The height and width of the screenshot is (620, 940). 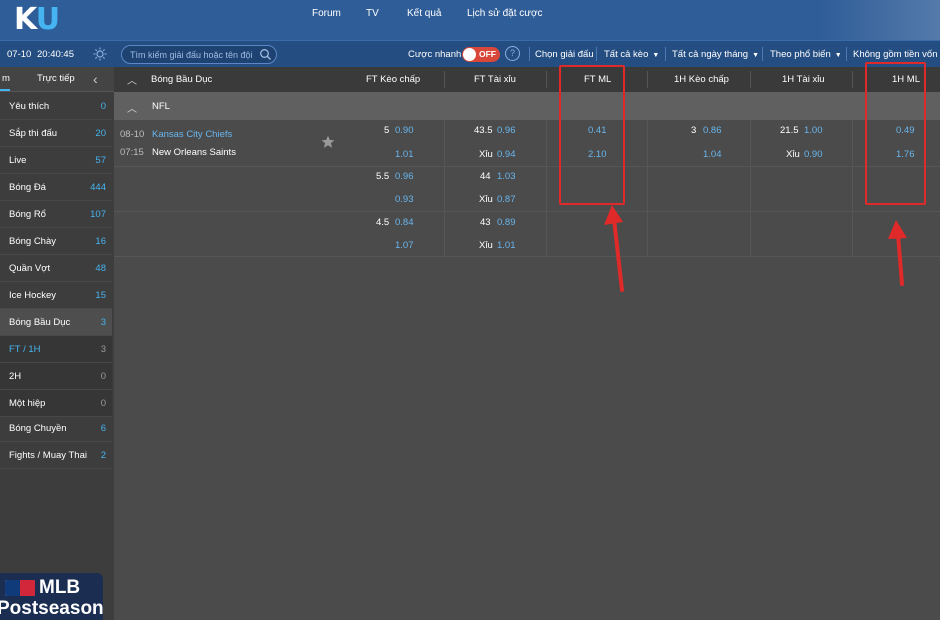 What do you see at coordinates (435, 54) in the screenshot?
I see `quick-bet-label: Cược nhanh` at bounding box center [435, 54].